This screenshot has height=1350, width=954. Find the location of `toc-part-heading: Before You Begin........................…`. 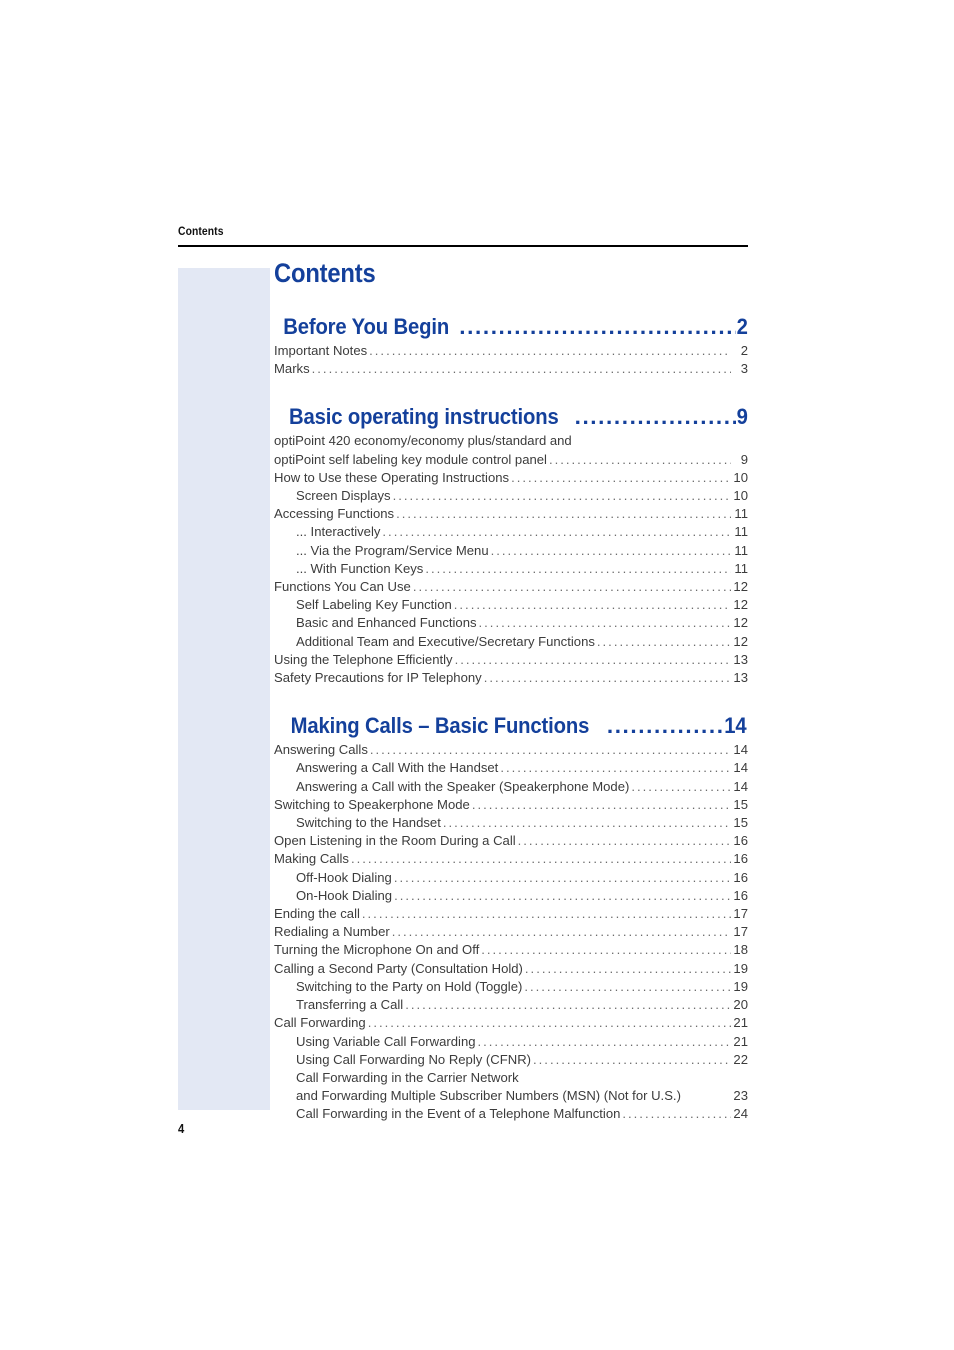

toc-part-heading: Before You Begin........................… is located at coordinates (511, 326).